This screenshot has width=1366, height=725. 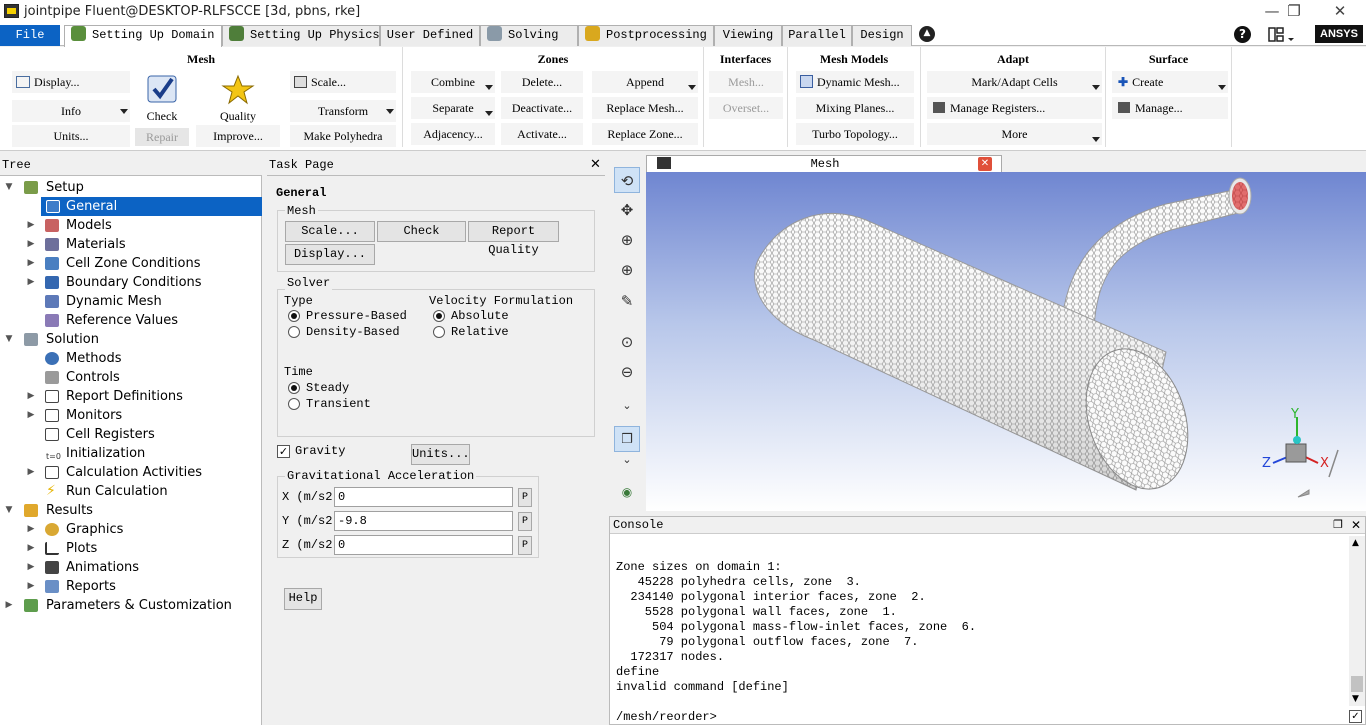 What do you see at coordinates (131, 529) in the screenshot?
I see `tree-item-graphics: ▶ Graphics` at bounding box center [131, 529].